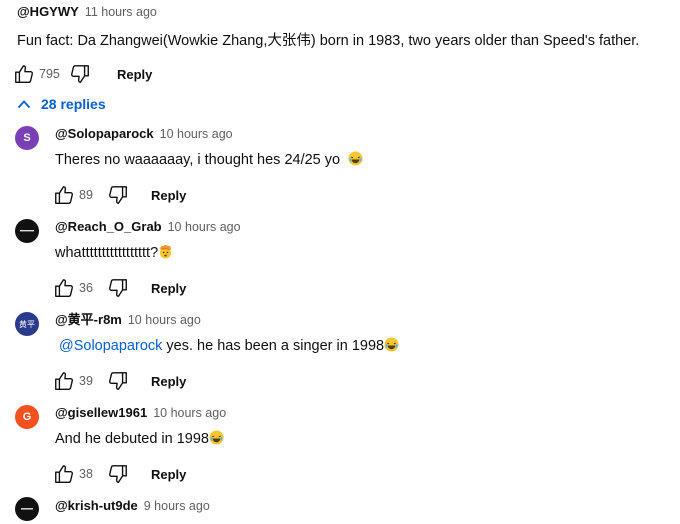 This screenshot has height=524, width=680. Describe the element at coordinates (226, 381) in the screenshot. I see `comment-actions: 39 Reply` at that location.